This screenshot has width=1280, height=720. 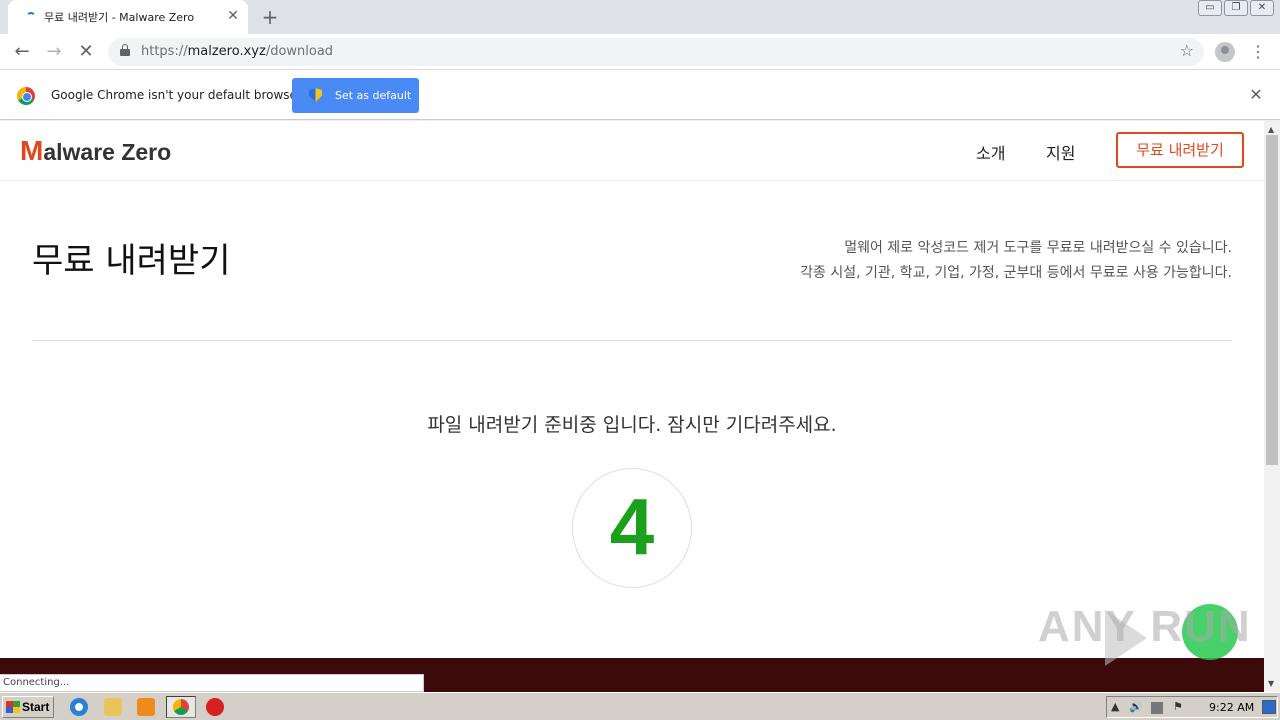 What do you see at coordinates (125, 50) in the screenshot?
I see `lock-icon` at bounding box center [125, 50].